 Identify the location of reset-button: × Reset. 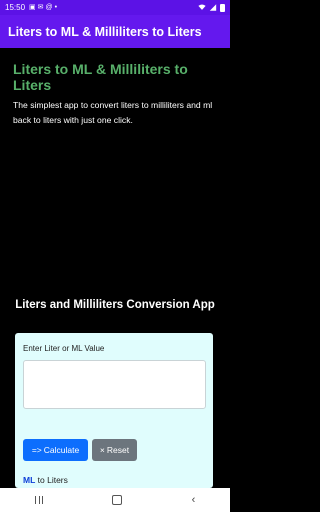
(114, 450).